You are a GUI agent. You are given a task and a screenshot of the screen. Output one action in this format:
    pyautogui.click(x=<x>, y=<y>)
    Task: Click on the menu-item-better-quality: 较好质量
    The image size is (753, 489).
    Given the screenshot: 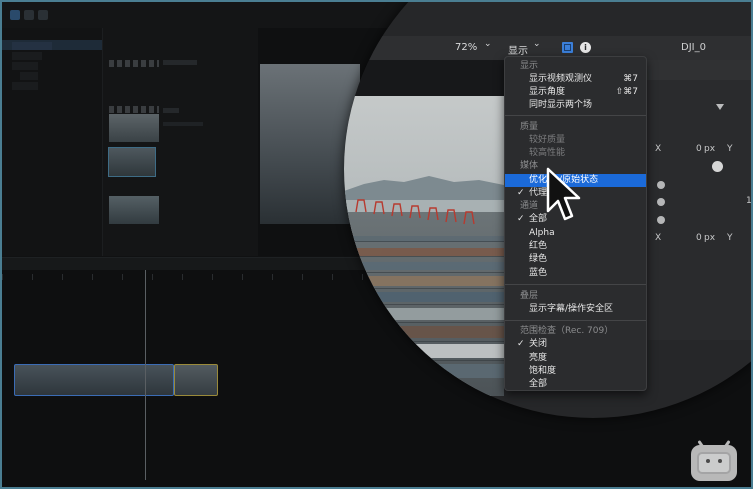 What is the action you would take?
    pyautogui.click(x=575, y=140)
    